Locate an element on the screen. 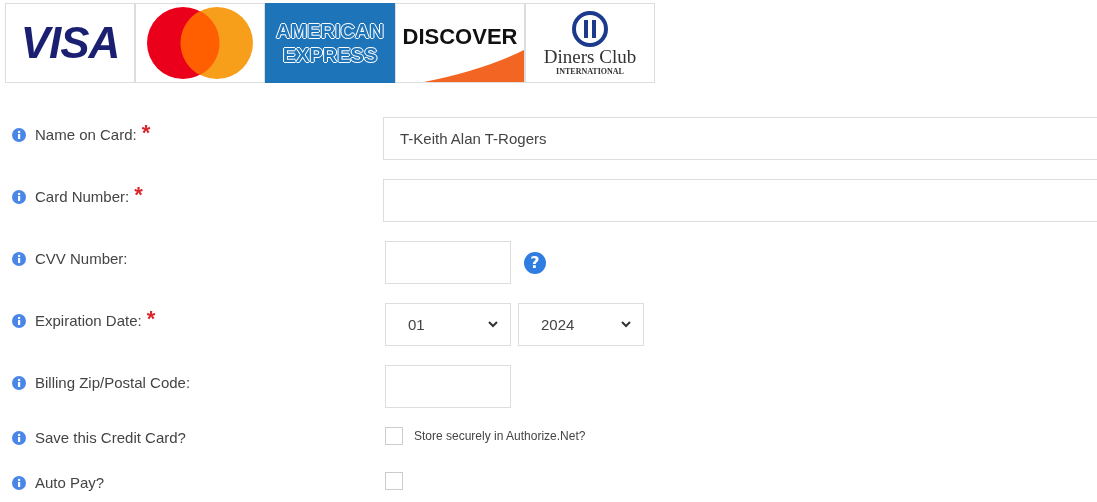 The width and height of the screenshot is (1097, 502). dropdown: 2024 is located at coordinates (581, 324).